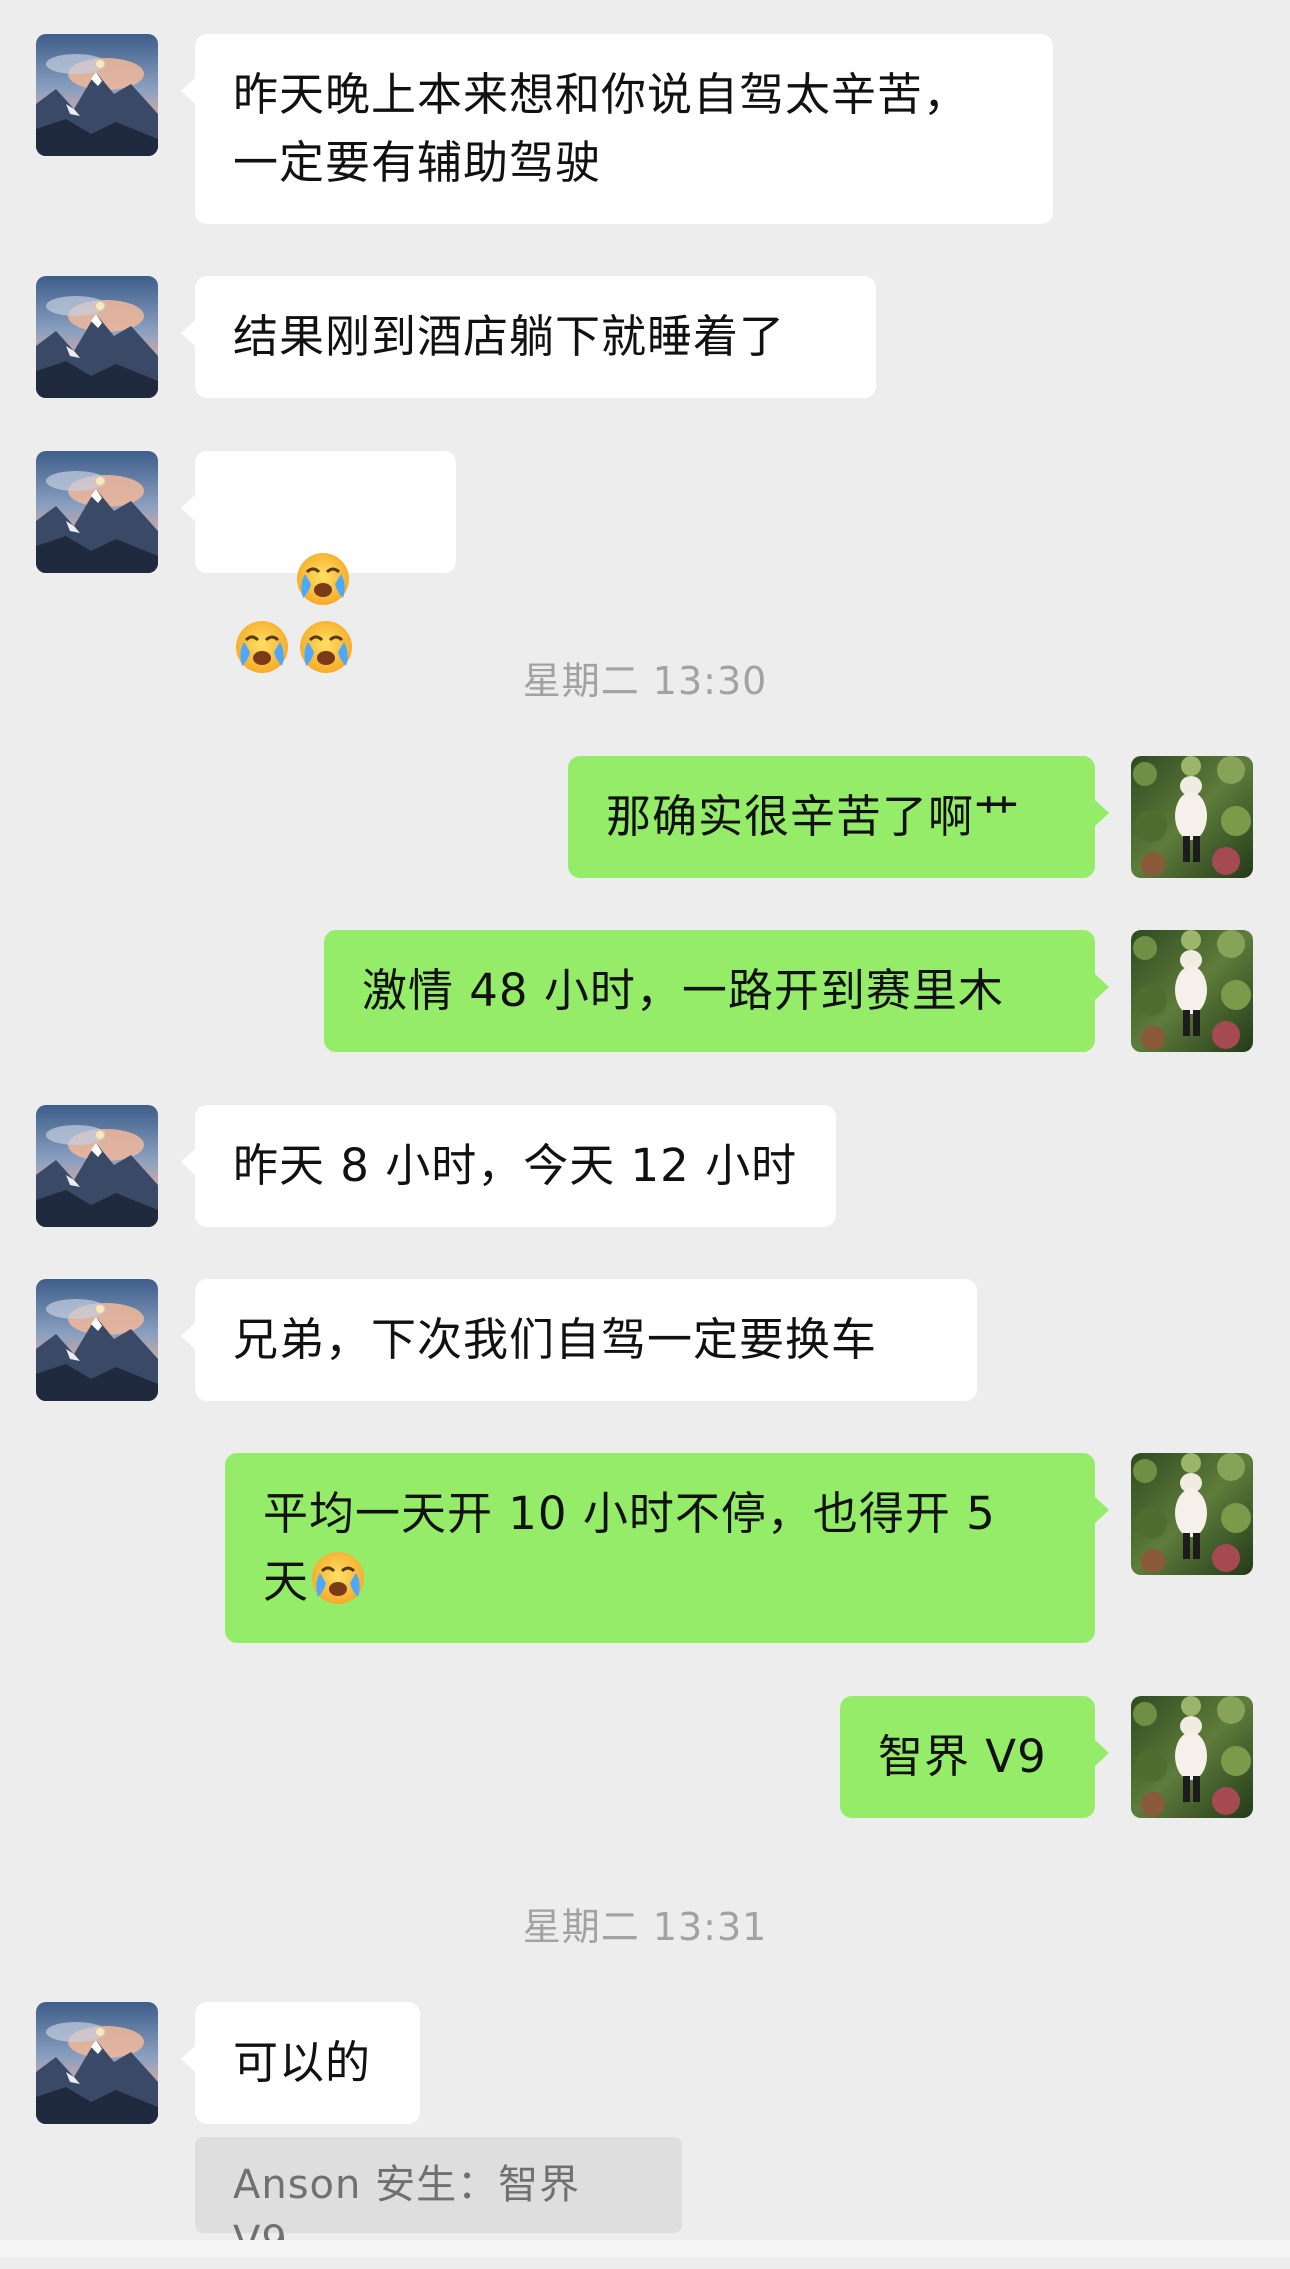 The image size is (1290, 2269). Describe the element at coordinates (528, 337) in the screenshot. I see `message-bubble-incoming: 结果刚到酒店躺下就睡着了` at that location.